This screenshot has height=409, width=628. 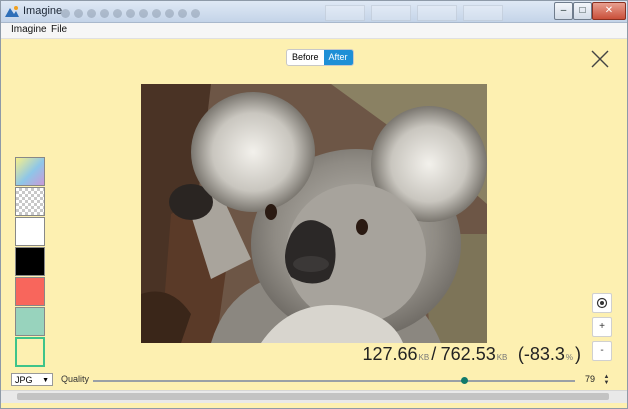 What do you see at coordinates (30, 321) in the screenshot?
I see `swatch-mint` at bounding box center [30, 321].